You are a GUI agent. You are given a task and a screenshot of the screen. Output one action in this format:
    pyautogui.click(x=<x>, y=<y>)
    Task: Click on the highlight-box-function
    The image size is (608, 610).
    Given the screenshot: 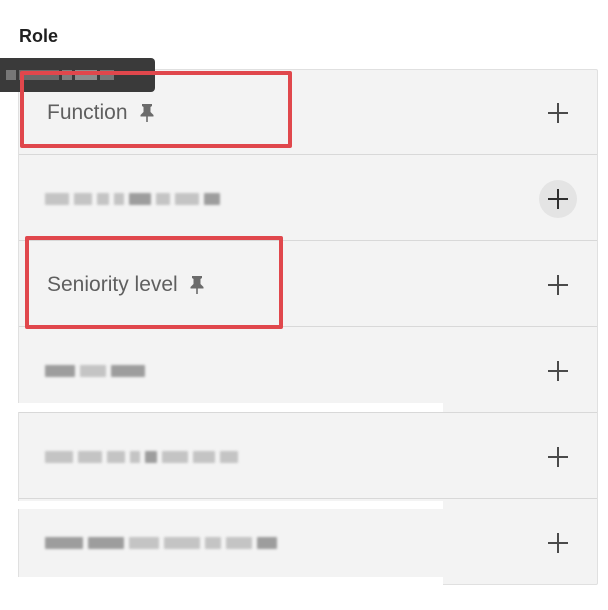 What is the action you would take?
    pyautogui.click(x=156, y=109)
    